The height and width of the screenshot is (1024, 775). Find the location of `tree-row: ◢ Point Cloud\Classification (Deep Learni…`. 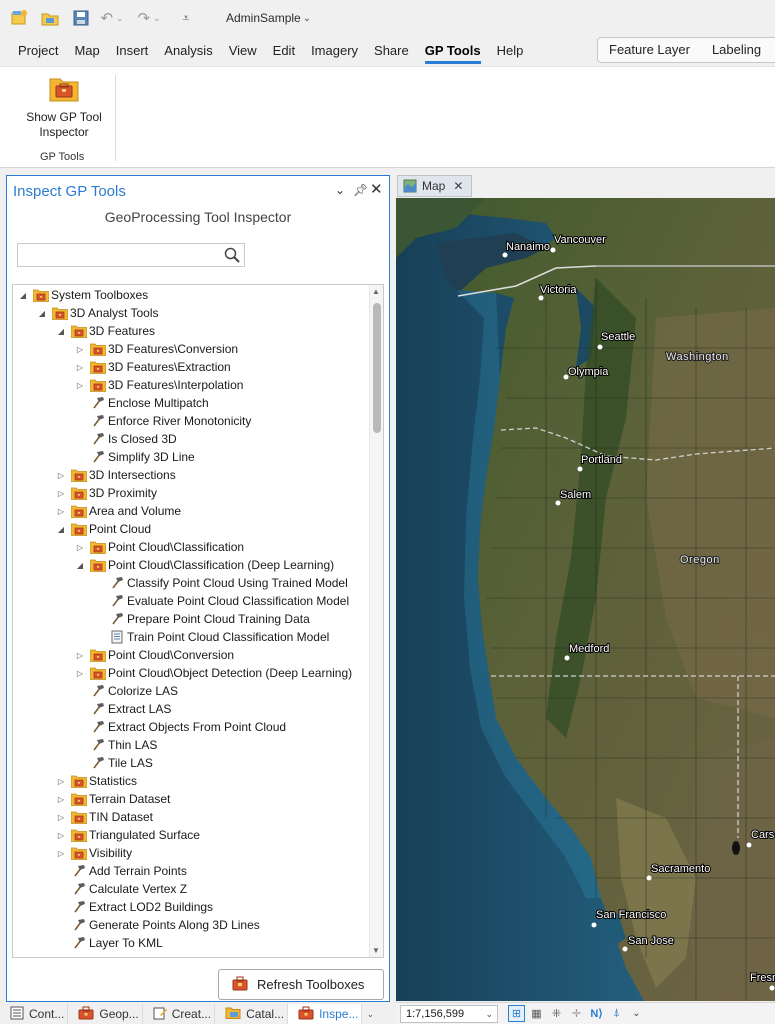

tree-row: ◢ Point Cloud\Classification (Deep Learni… is located at coordinates (204, 565).